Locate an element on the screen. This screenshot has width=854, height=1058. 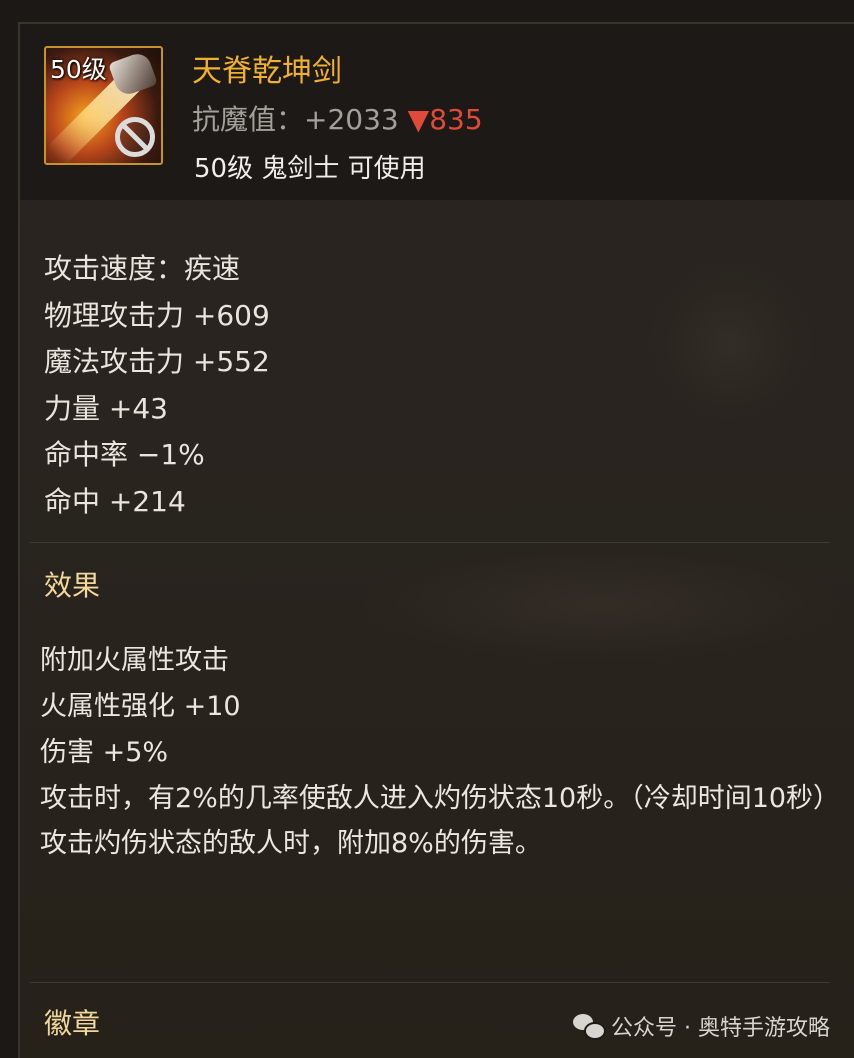
effect-section-title: 效果 is located at coordinates (72, 585).